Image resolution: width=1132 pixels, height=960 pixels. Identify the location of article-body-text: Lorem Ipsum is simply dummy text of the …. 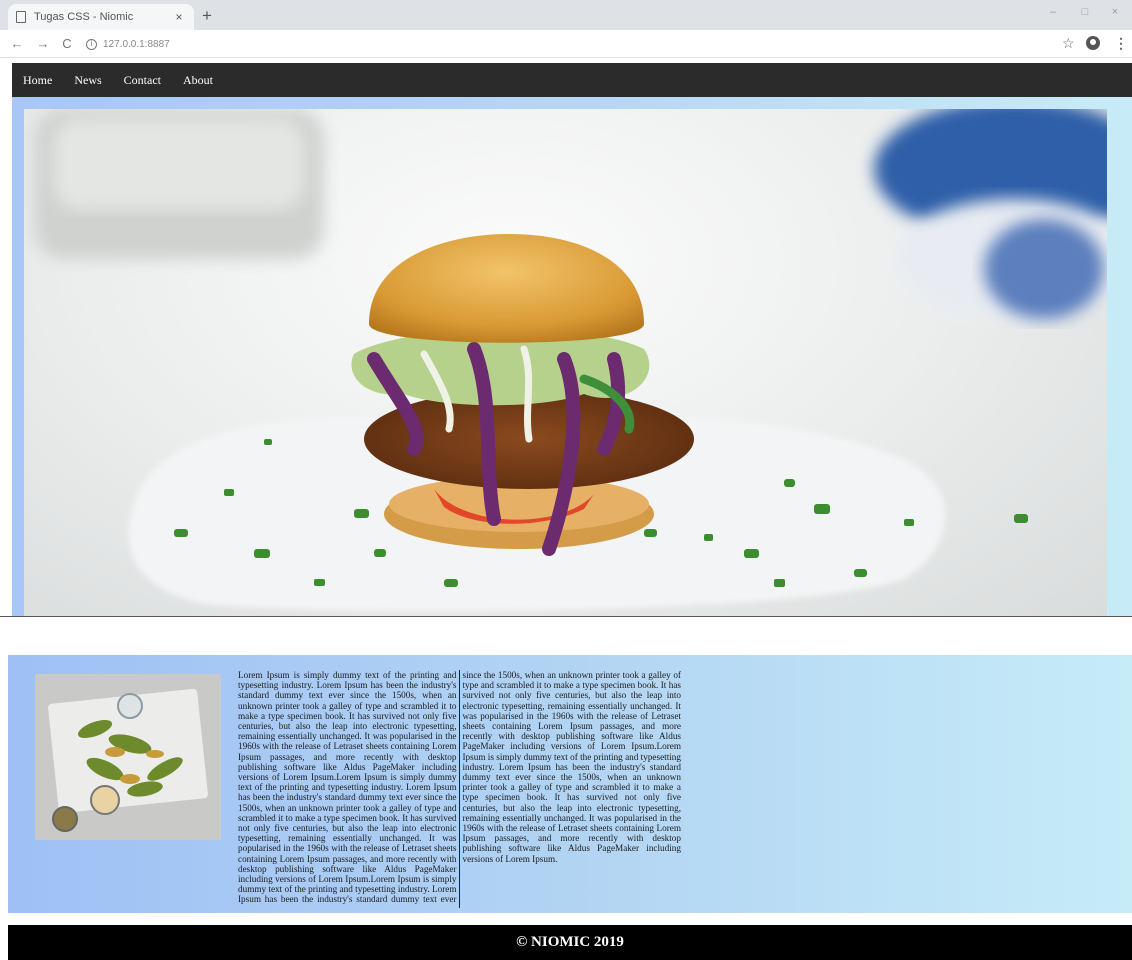
(459, 787).